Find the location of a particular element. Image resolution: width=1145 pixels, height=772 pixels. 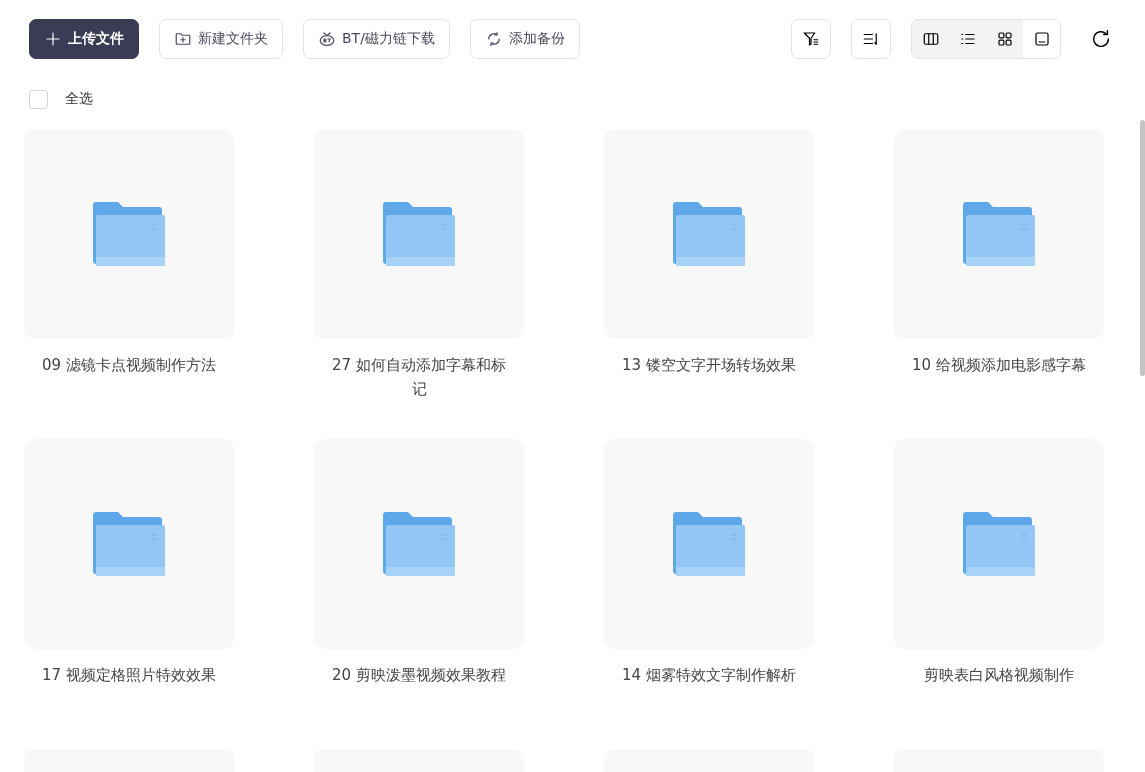

sort-icon is located at coordinates (871, 39).